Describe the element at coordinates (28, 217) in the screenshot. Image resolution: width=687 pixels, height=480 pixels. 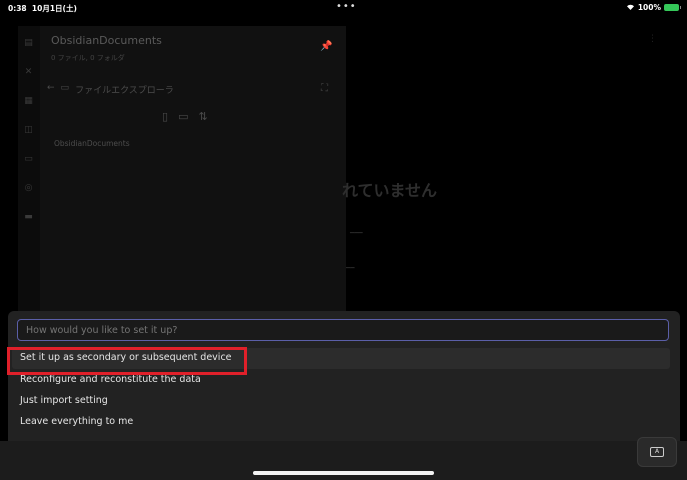
I see `archive-icon: ▬` at that location.